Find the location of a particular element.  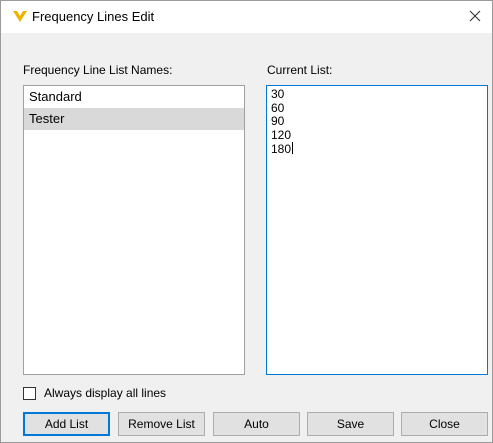

list-item-tester: Tester is located at coordinates (134, 119).